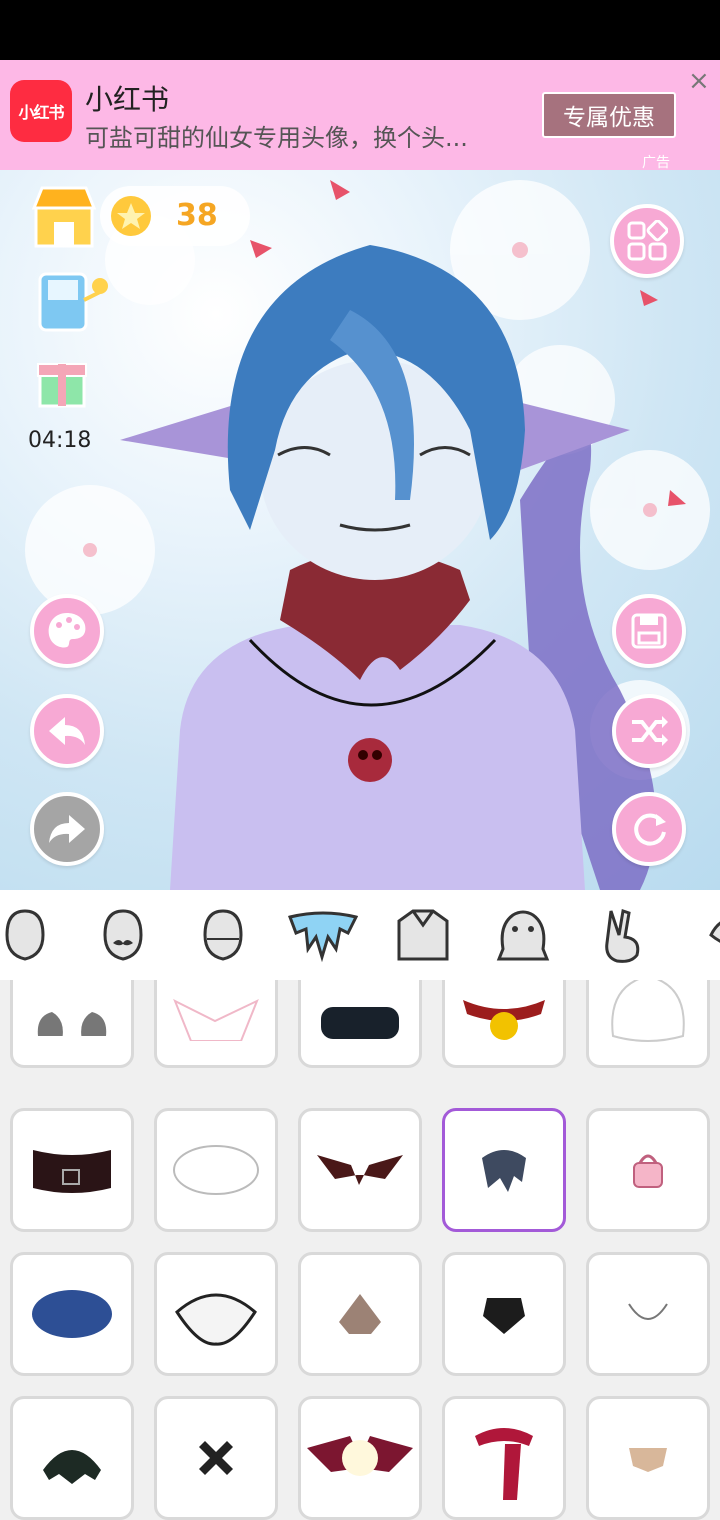  What do you see at coordinates (504, 1020) in the screenshot?
I see `bell-collar-item-icon` at bounding box center [504, 1020].